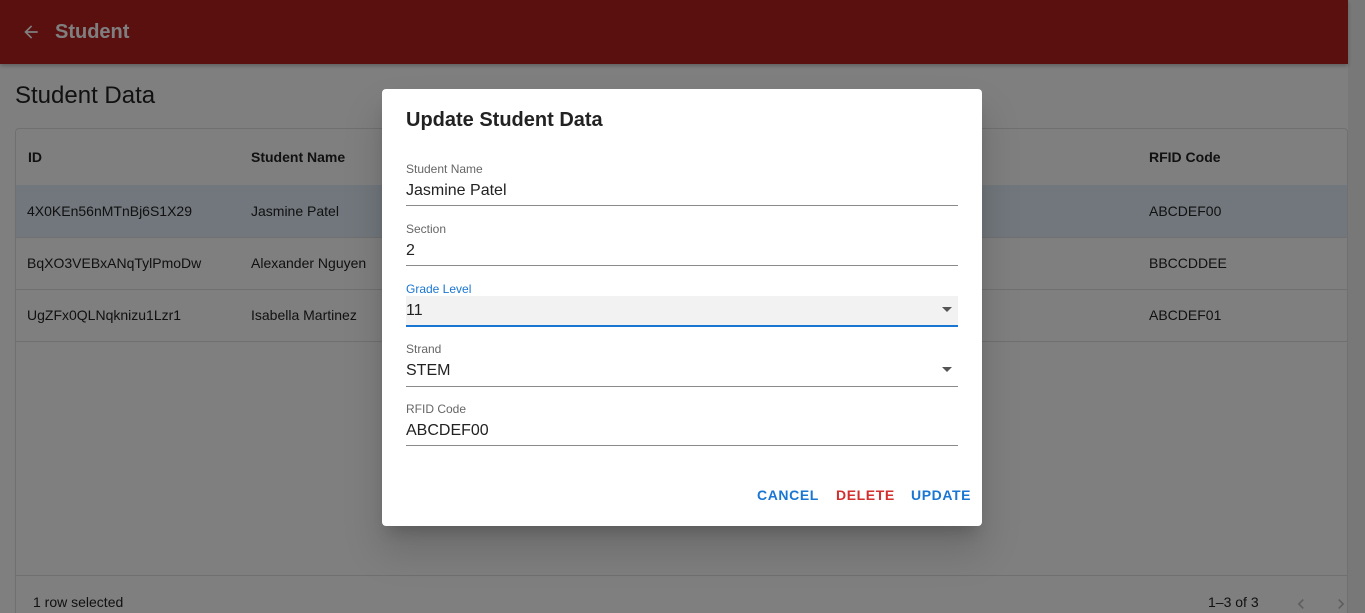  What do you see at coordinates (682, 371) in the screenshot?
I see `strand-select: STEM` at bounding box center [682, 371].